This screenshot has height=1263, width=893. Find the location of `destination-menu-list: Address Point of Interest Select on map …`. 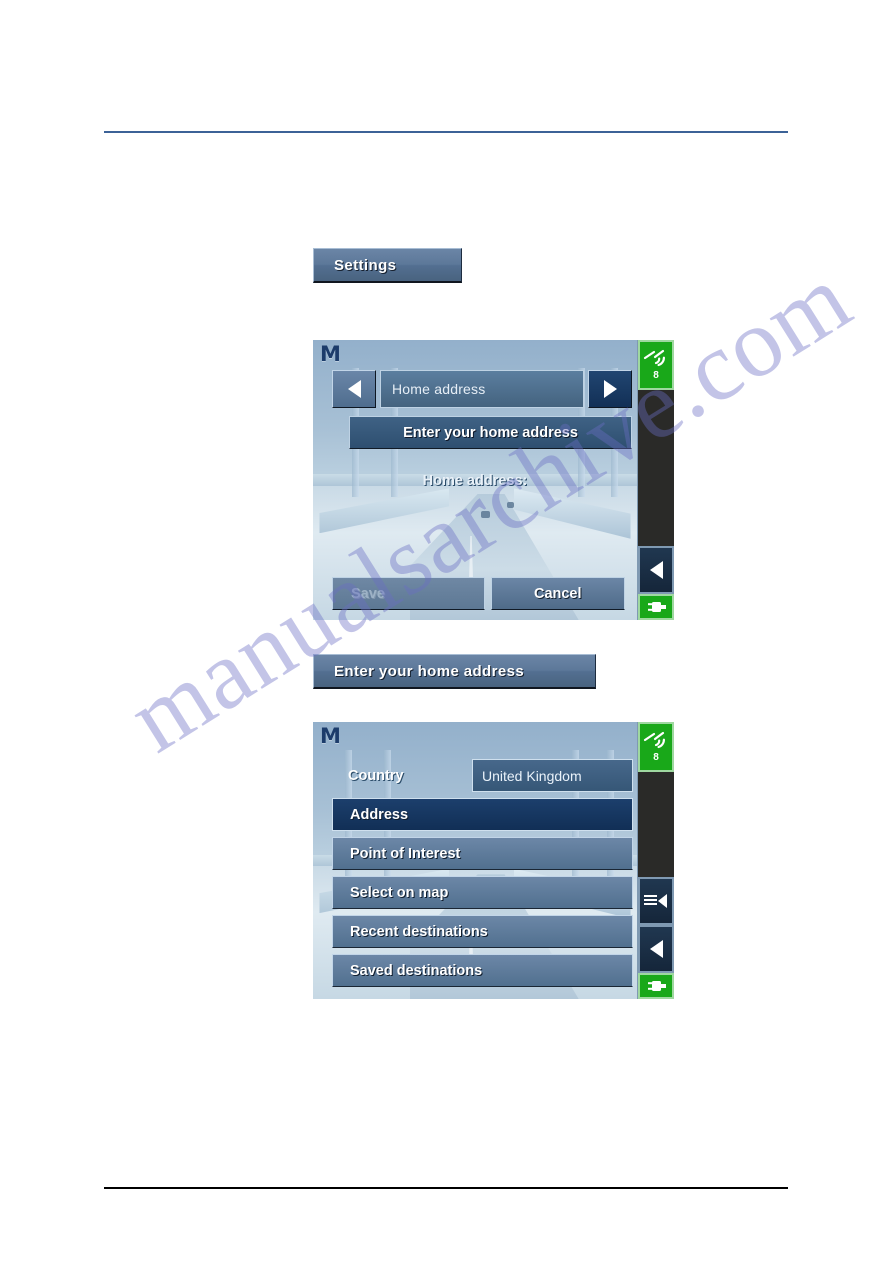

destination-menu-list: Address Point of Interest Select on map … is located at coordinates (482, 895).